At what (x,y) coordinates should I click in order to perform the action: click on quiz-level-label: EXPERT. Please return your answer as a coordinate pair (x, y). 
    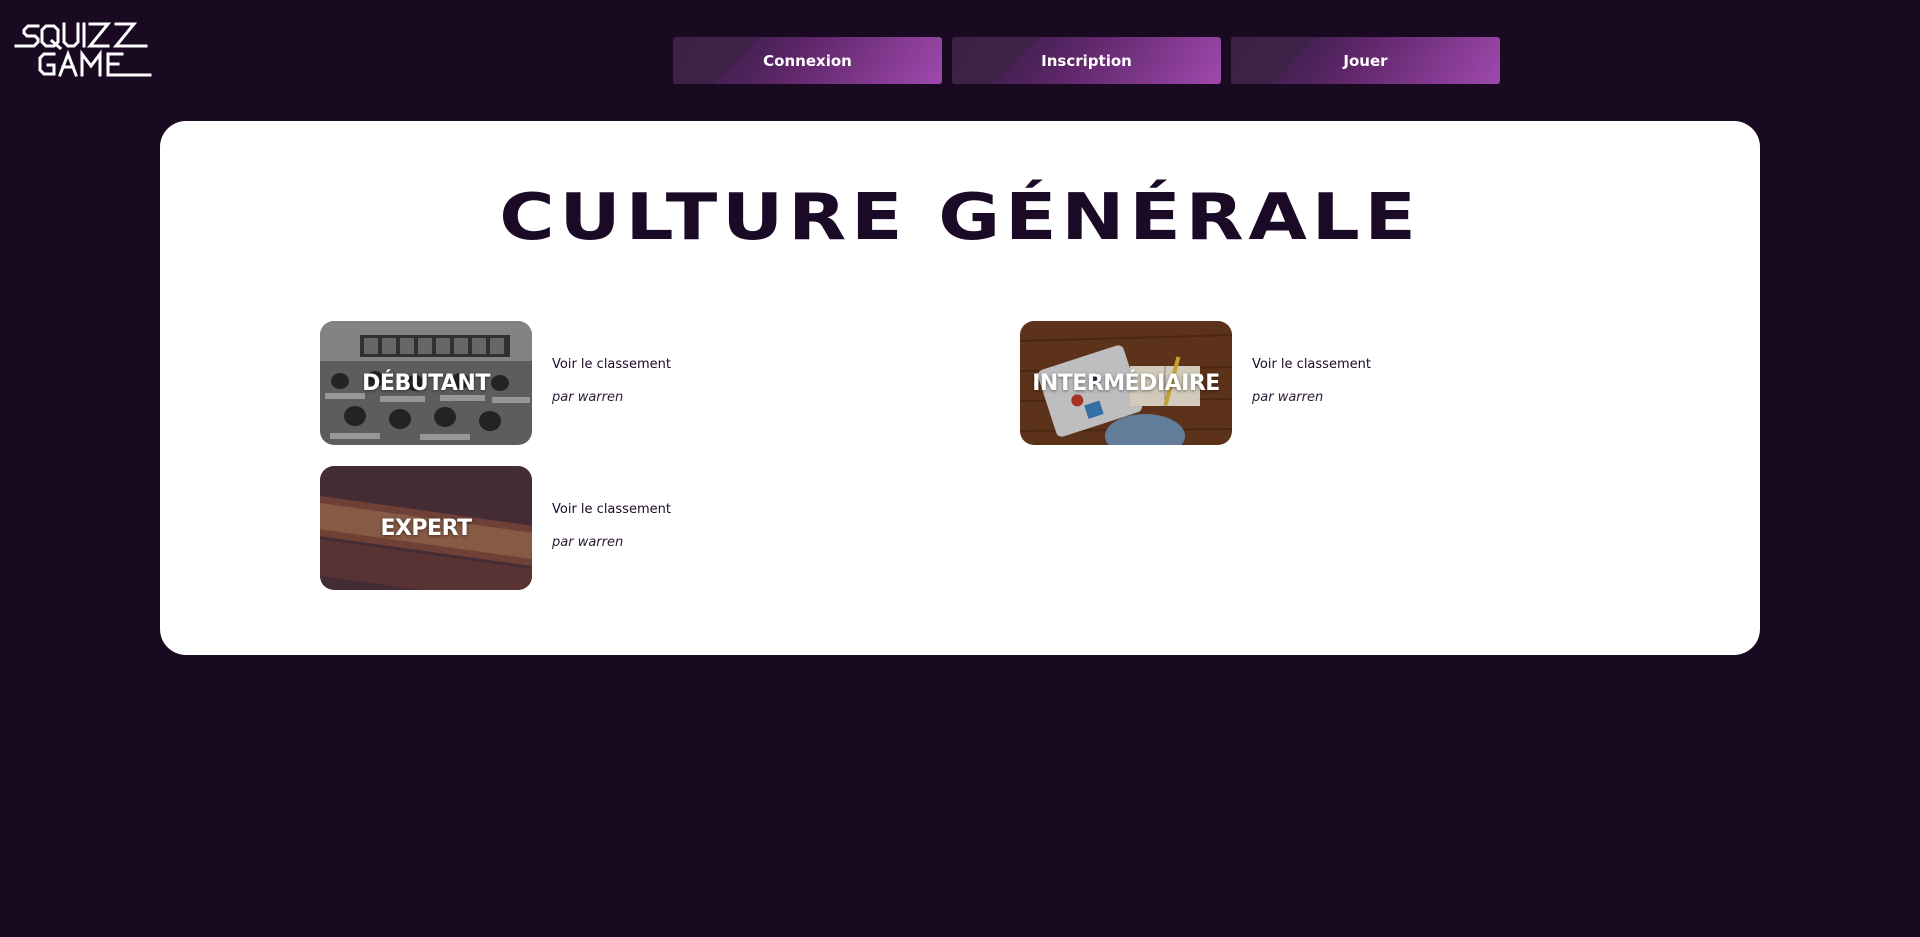
    Looking at the image, I should click on (426, 528).